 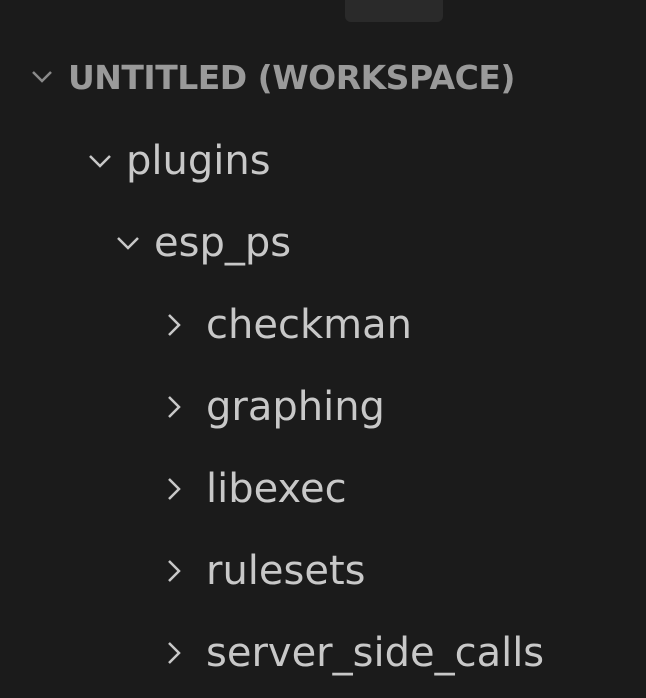 What do you see at coordinates (375, 653) in the screenshot?
I see `tree-item-label: server_side_calls` at bounding box center [375, 653].